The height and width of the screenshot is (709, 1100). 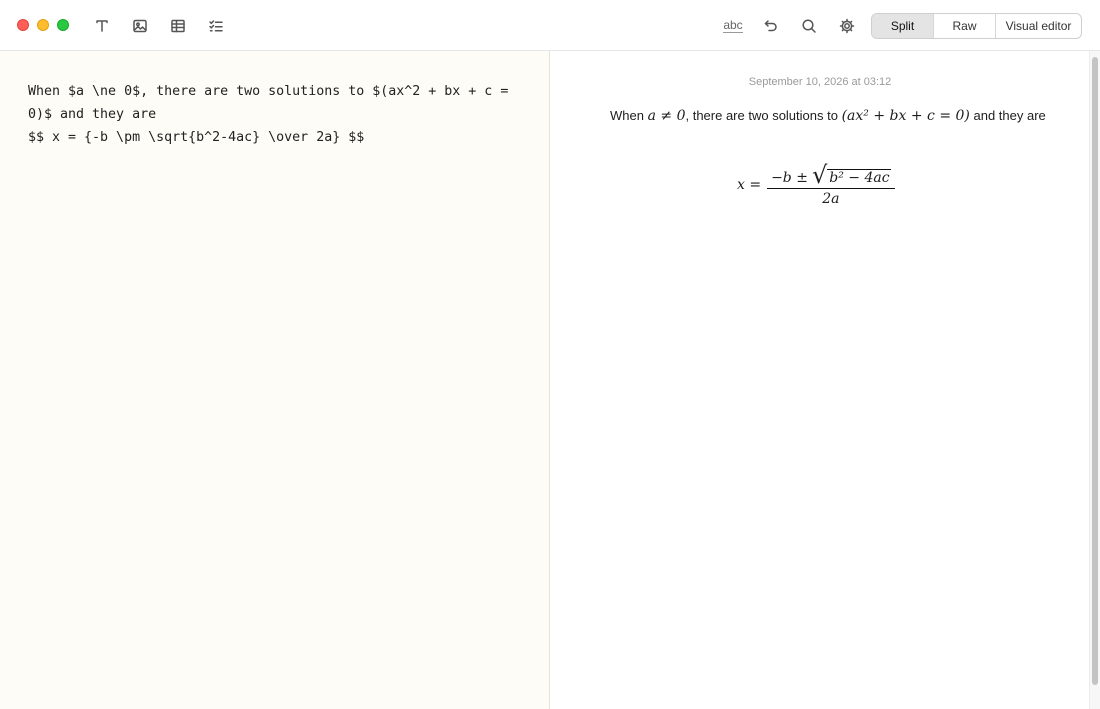 I want to click on scrollbar-thumb, so click(x=1095, y=371).